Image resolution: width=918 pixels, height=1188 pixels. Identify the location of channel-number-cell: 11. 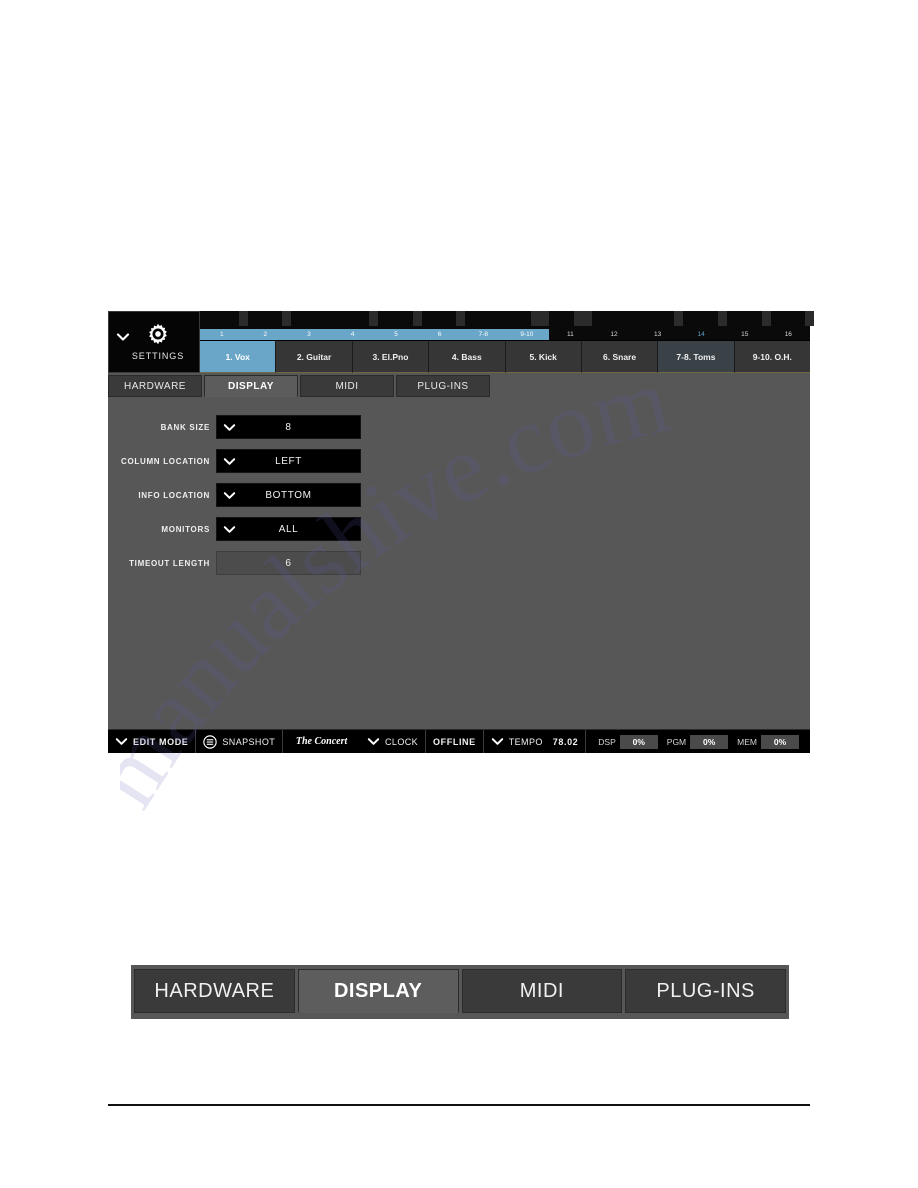
(571, 334).